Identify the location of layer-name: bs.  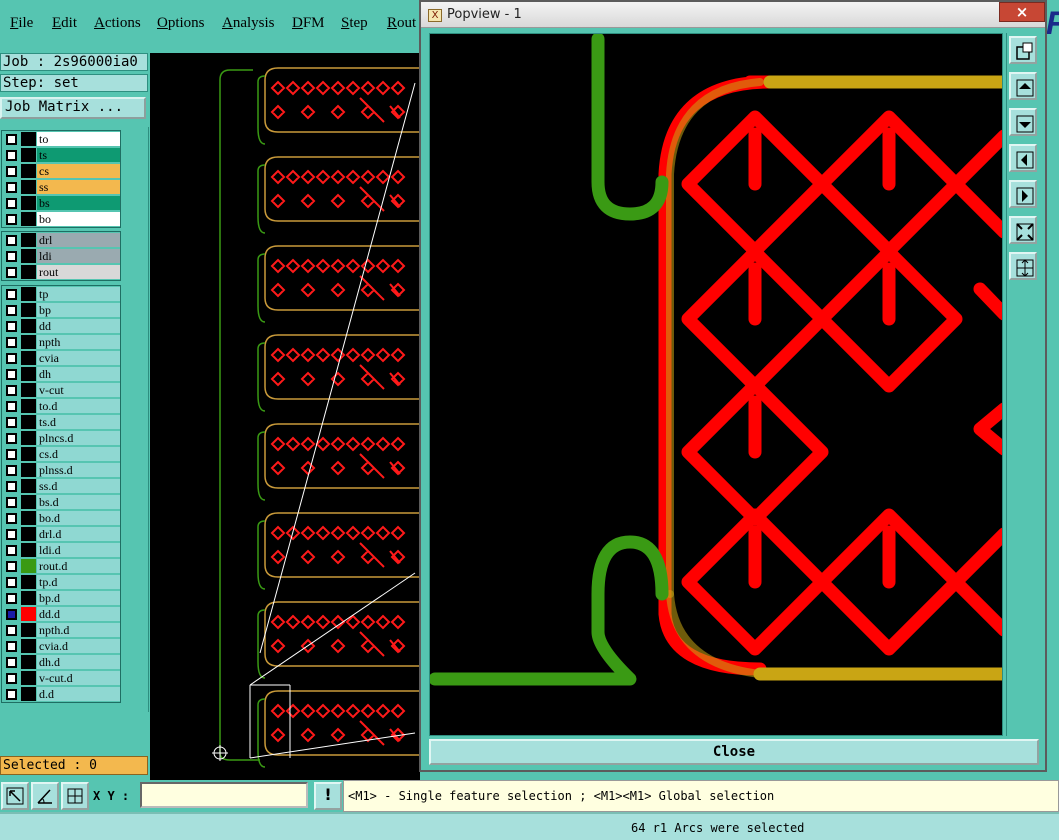
(78, 203).